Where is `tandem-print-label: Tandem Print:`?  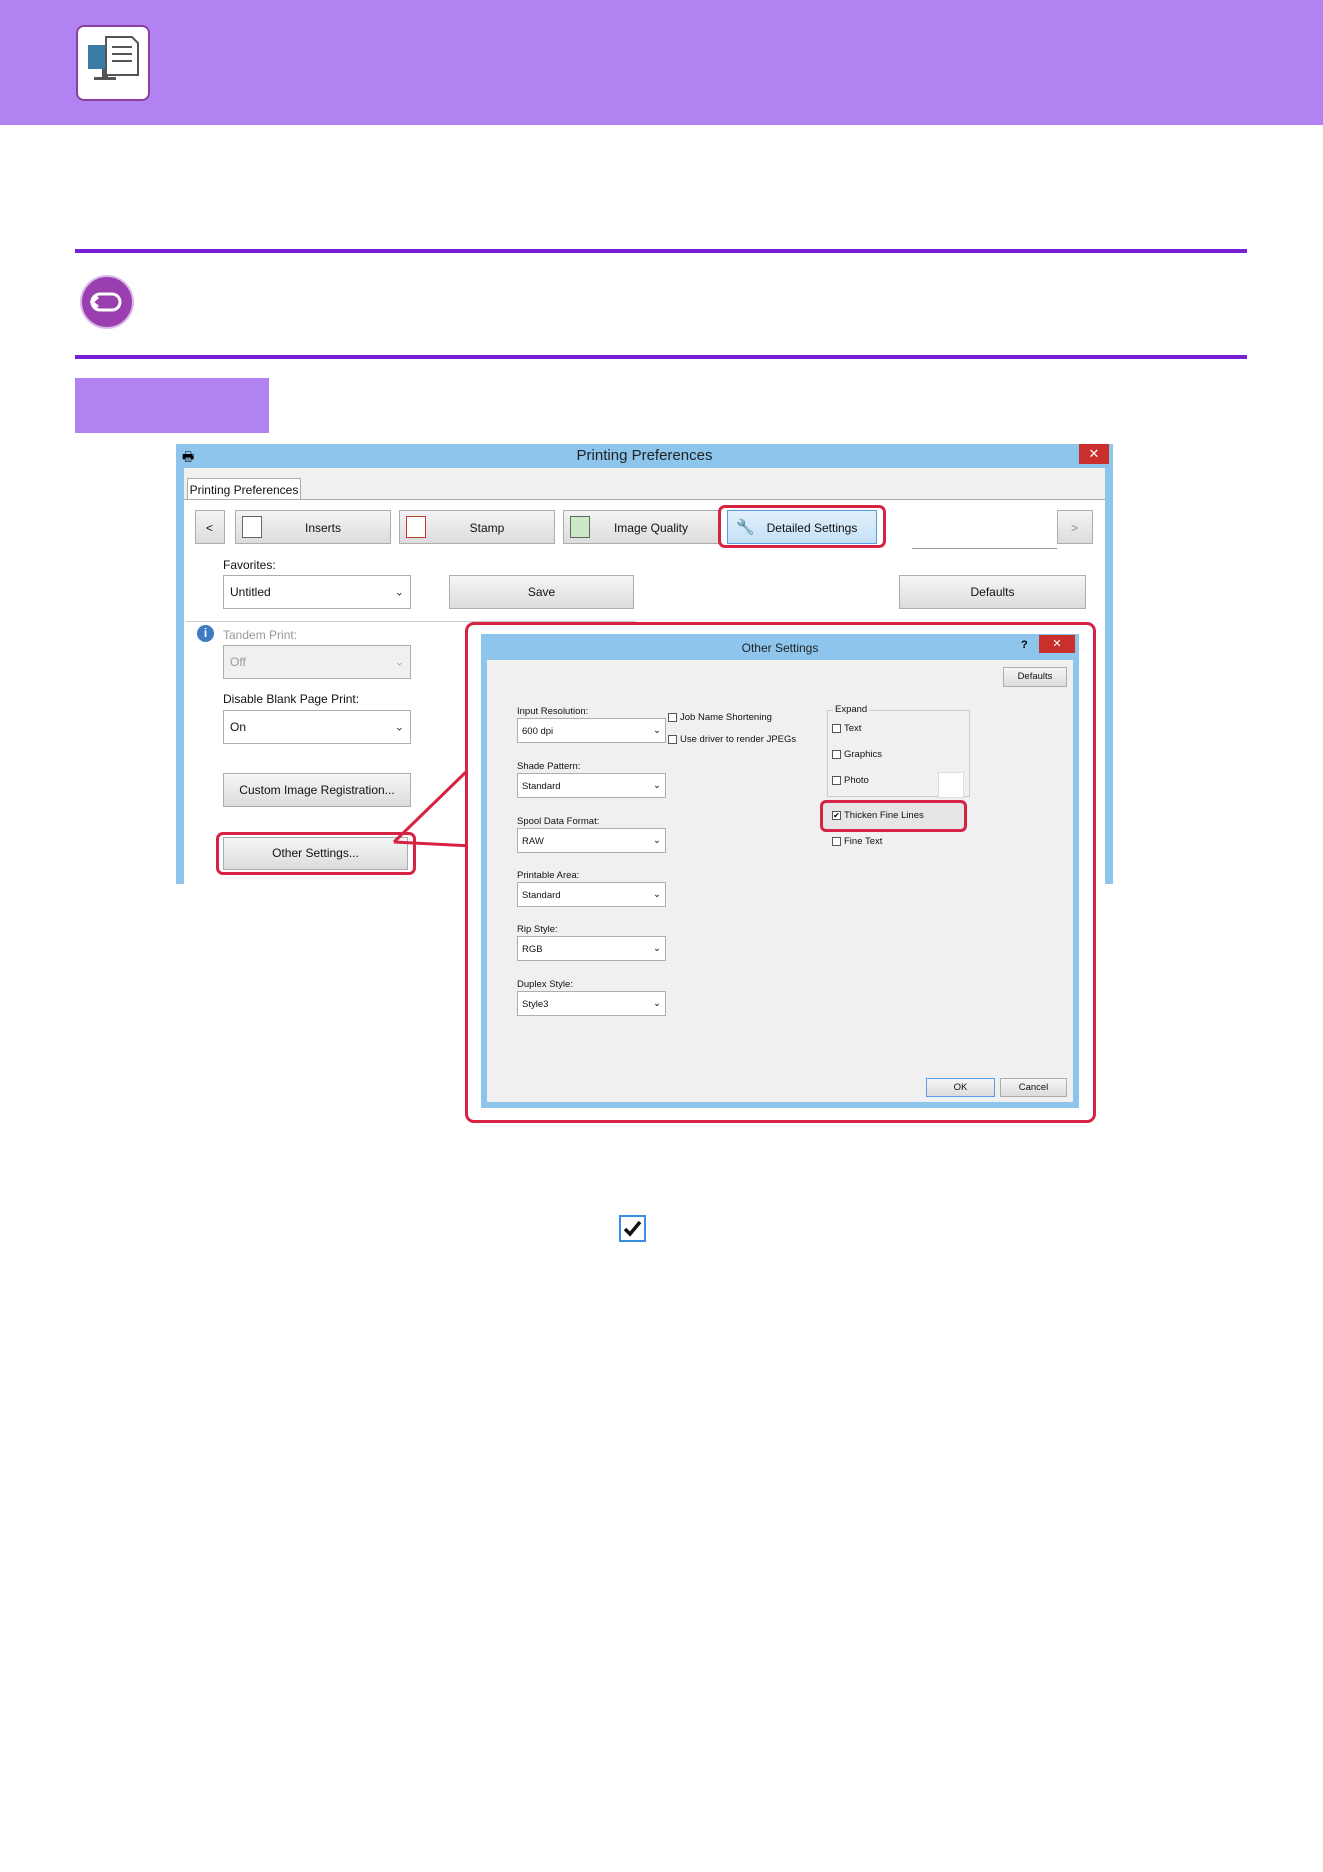
tandem-print-label: Tandem Print: is located at coordinates (260, 635).